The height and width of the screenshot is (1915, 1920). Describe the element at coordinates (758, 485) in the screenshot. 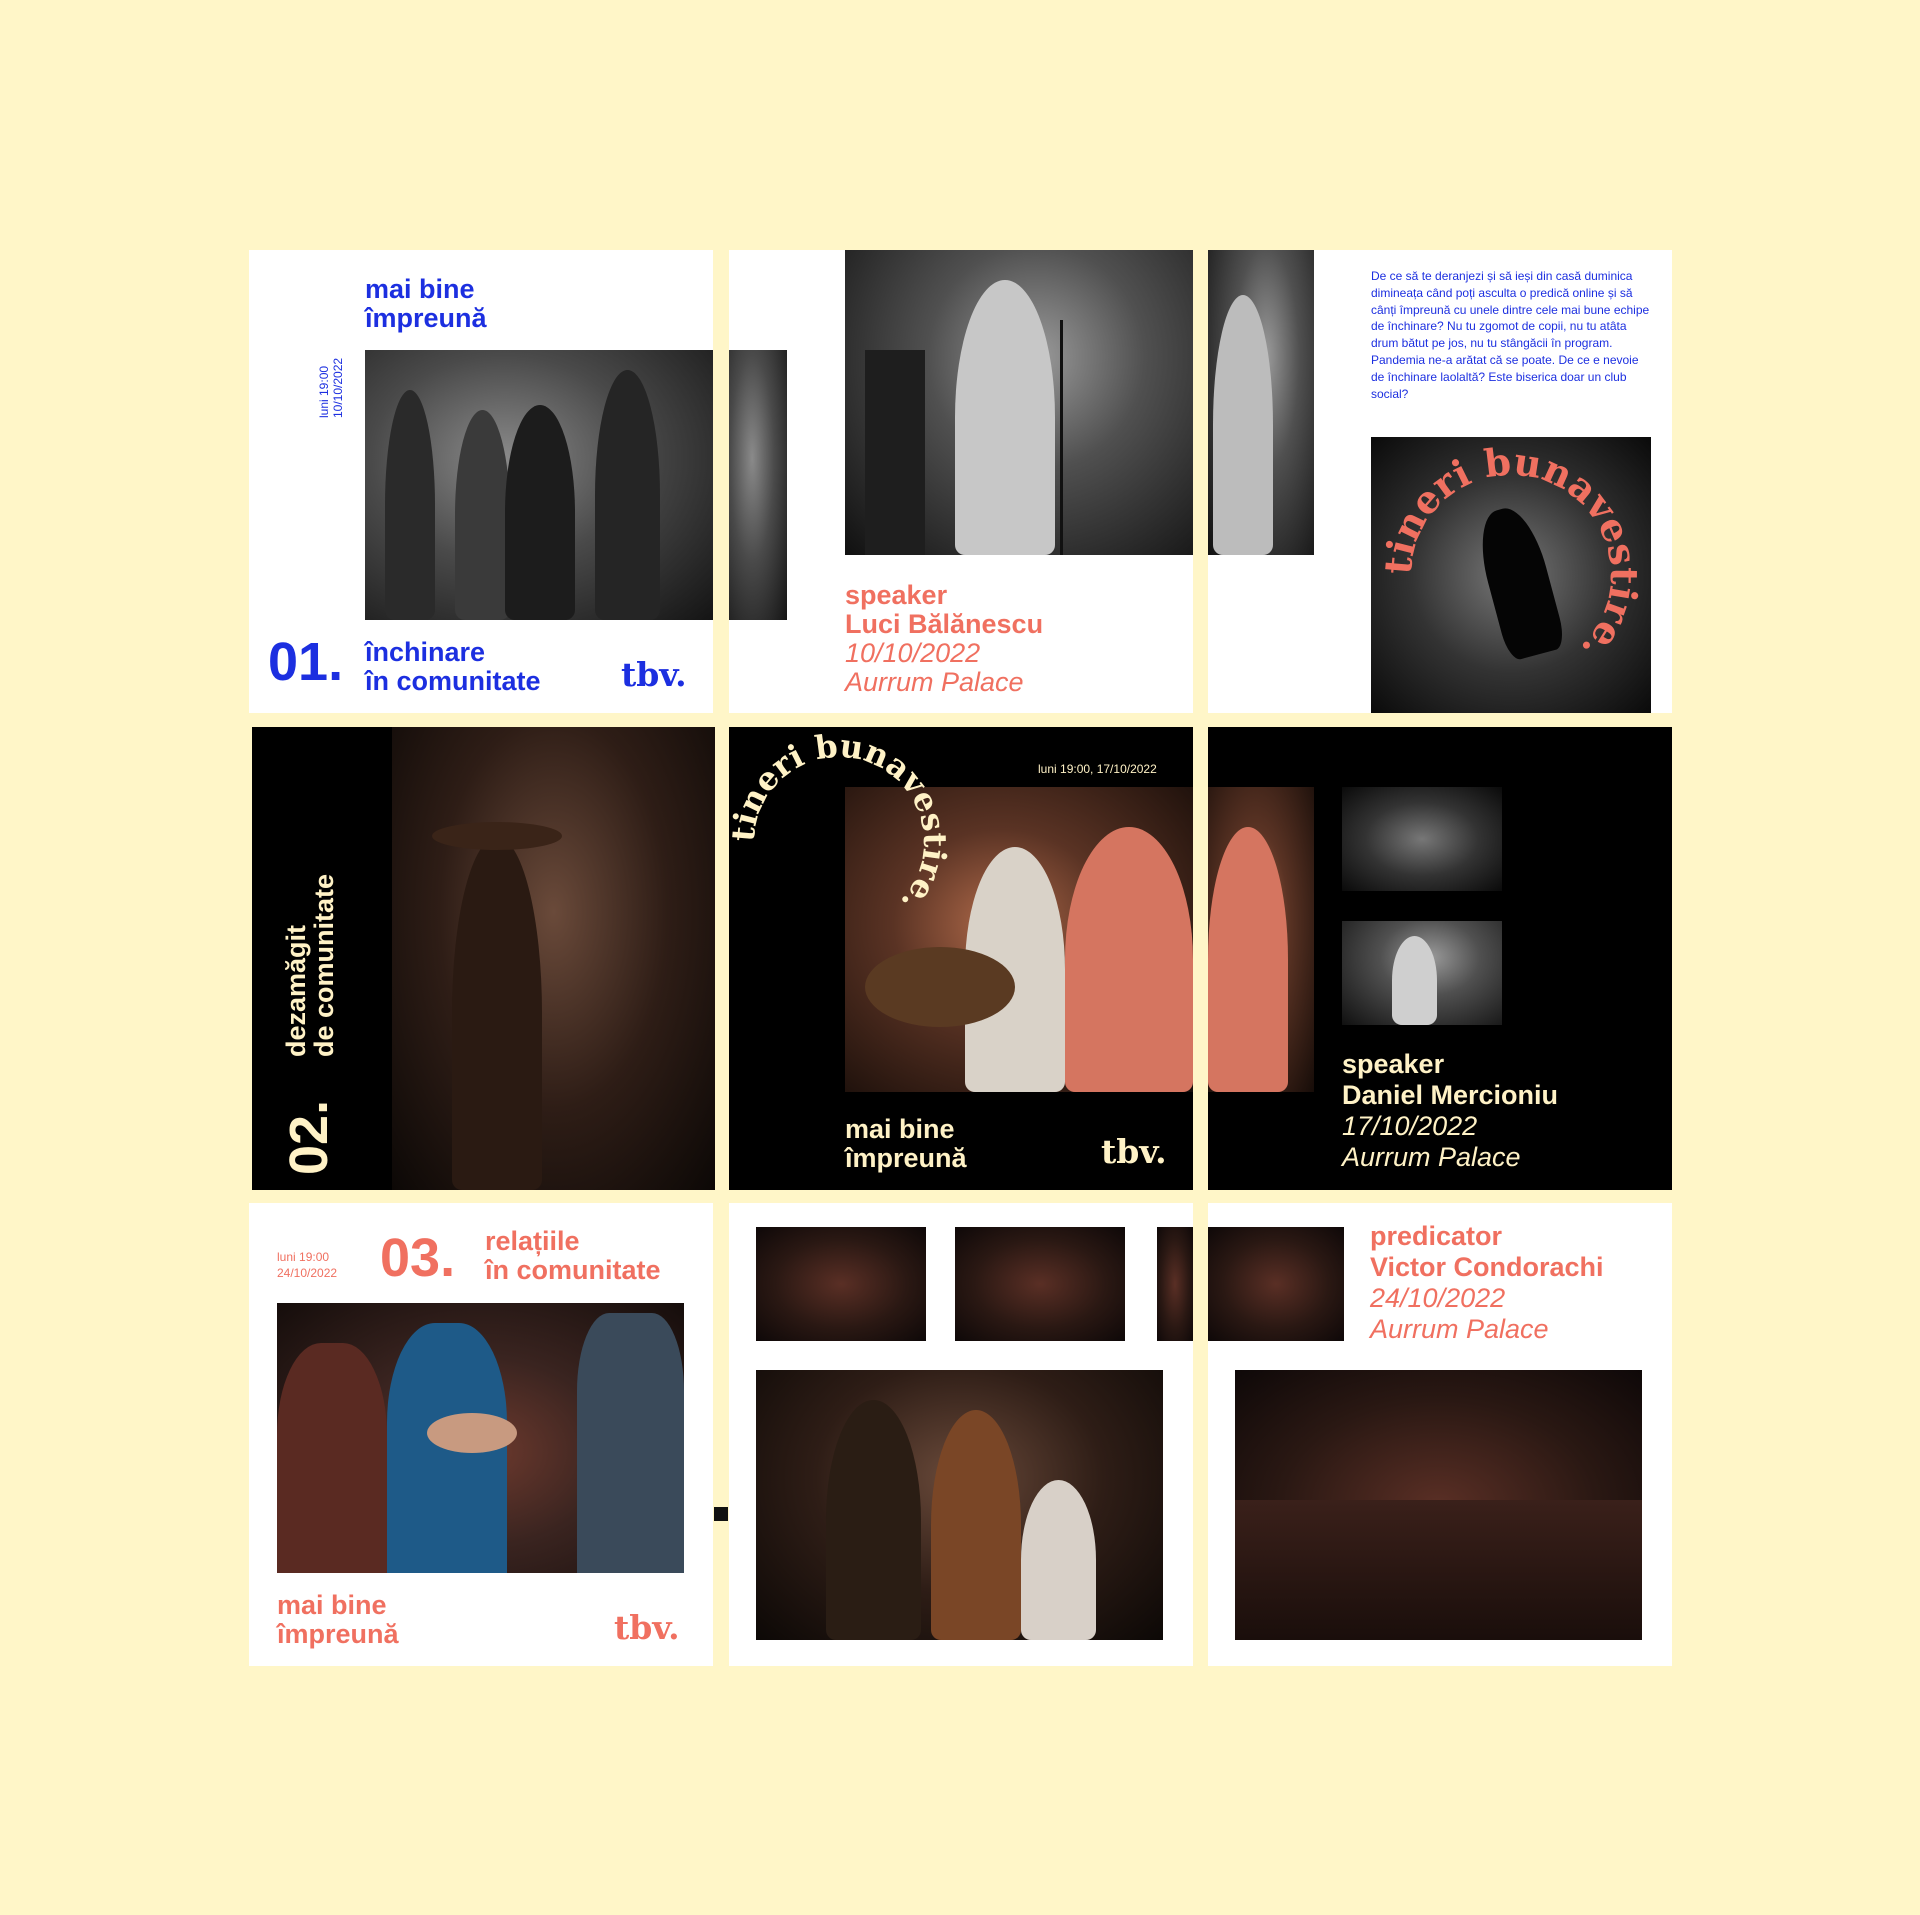

I see `photo-strip-left` at that location.